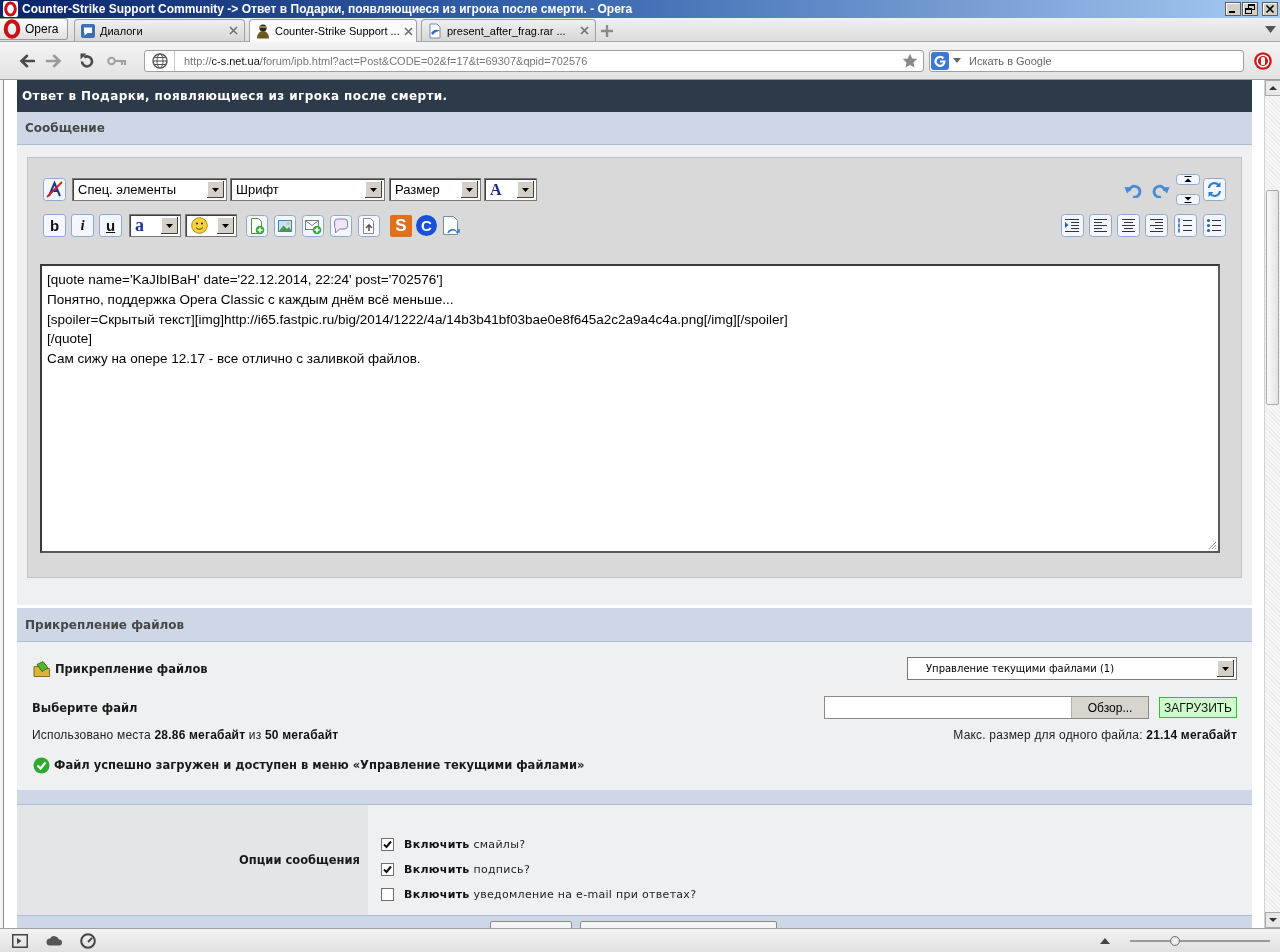  What do you see at coordinates (426, 225) in the screenshot?
I see `round-letter-button: C` at bounding box center [426, 225].